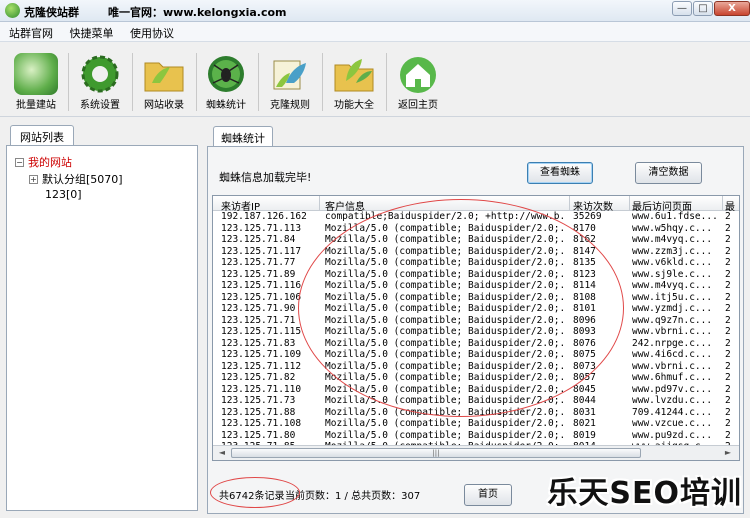 This screenshot has height=518, width=750. What do you see at coordinates (164, 81) in the screenshot?
I see `toolbar-indexing-button: 网站收录` at bounding box center [164, 81].